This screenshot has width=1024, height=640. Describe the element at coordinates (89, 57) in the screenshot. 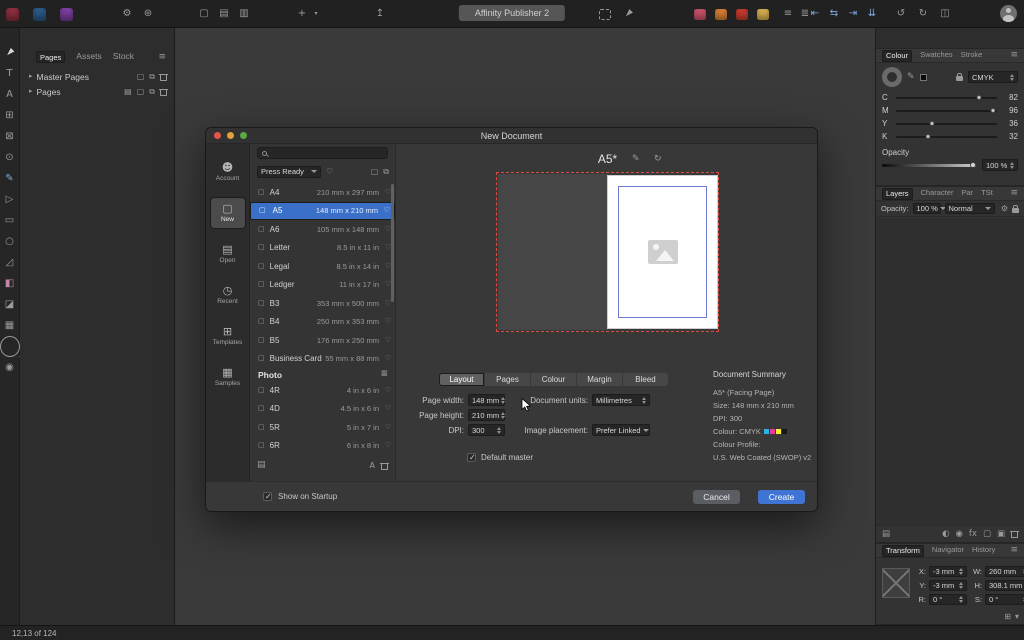

I see `tab-assets: Assets` at that location.